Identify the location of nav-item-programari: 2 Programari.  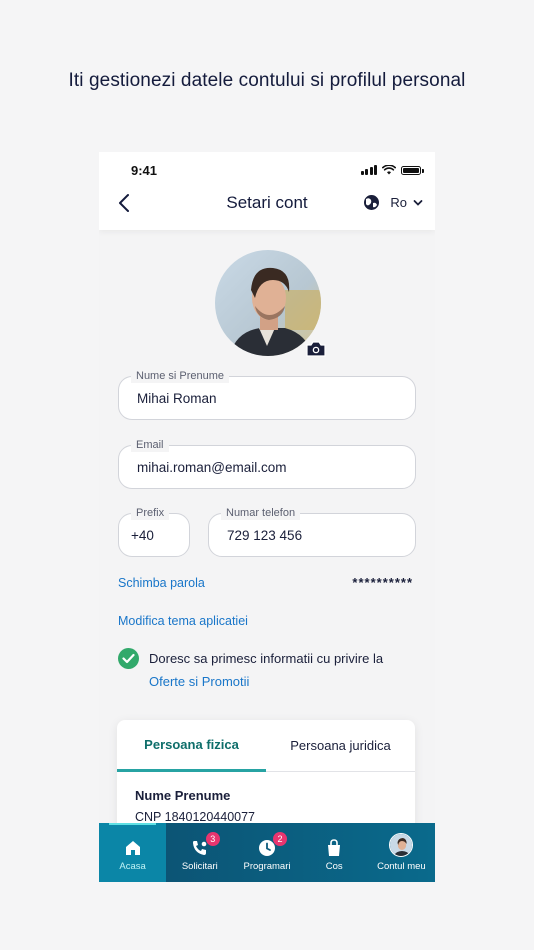
(266, 852).